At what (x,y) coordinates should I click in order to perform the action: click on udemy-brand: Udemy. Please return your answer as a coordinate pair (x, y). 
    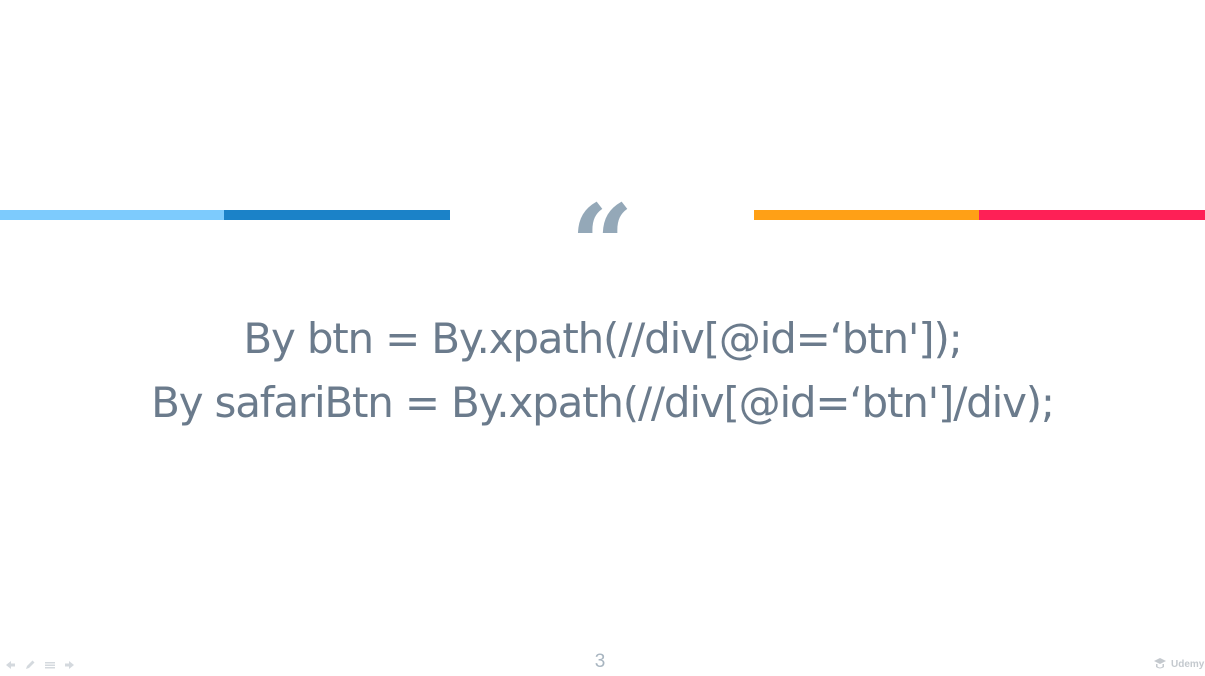
    Looking at the image, I should click on (1178, 664).